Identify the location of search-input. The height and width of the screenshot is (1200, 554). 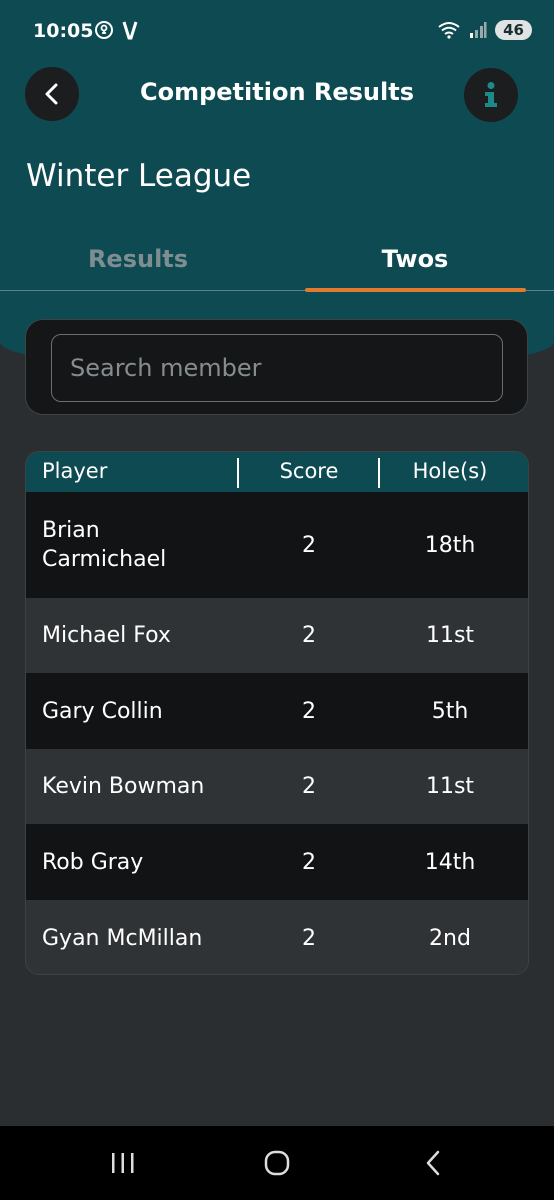
(277, 368).